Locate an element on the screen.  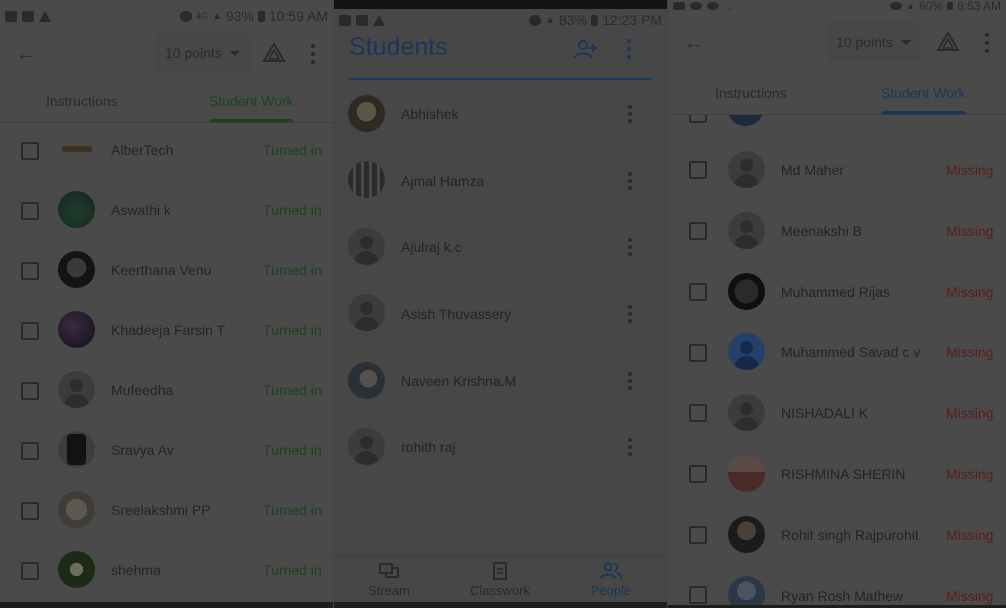
battery-percent: 83% is located at coordinates (573, 20).